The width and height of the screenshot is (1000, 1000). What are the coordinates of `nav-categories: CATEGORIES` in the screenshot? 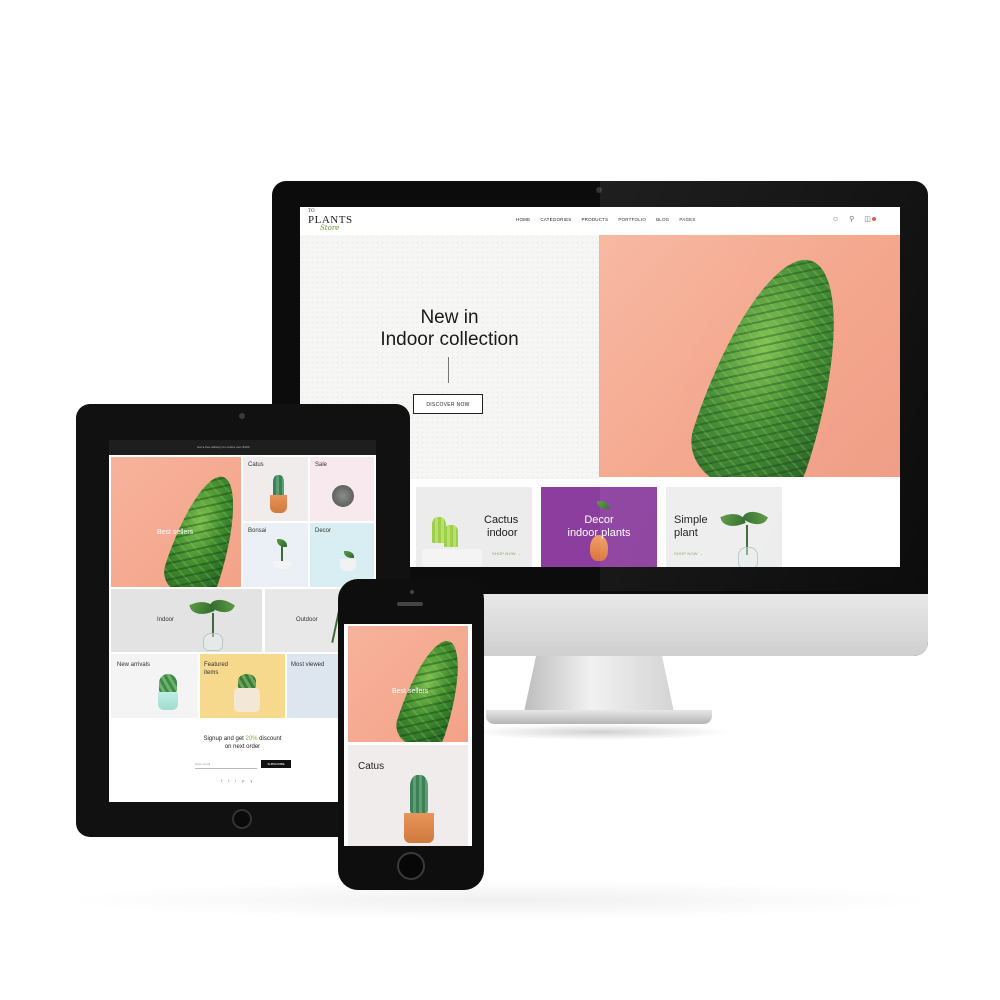 It's located at (555, 219).